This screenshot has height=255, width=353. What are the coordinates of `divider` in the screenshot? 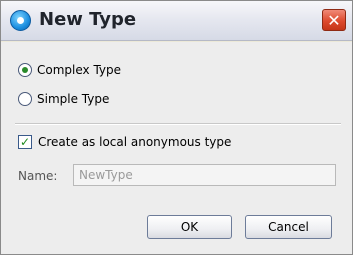 It's located at (178, 124).